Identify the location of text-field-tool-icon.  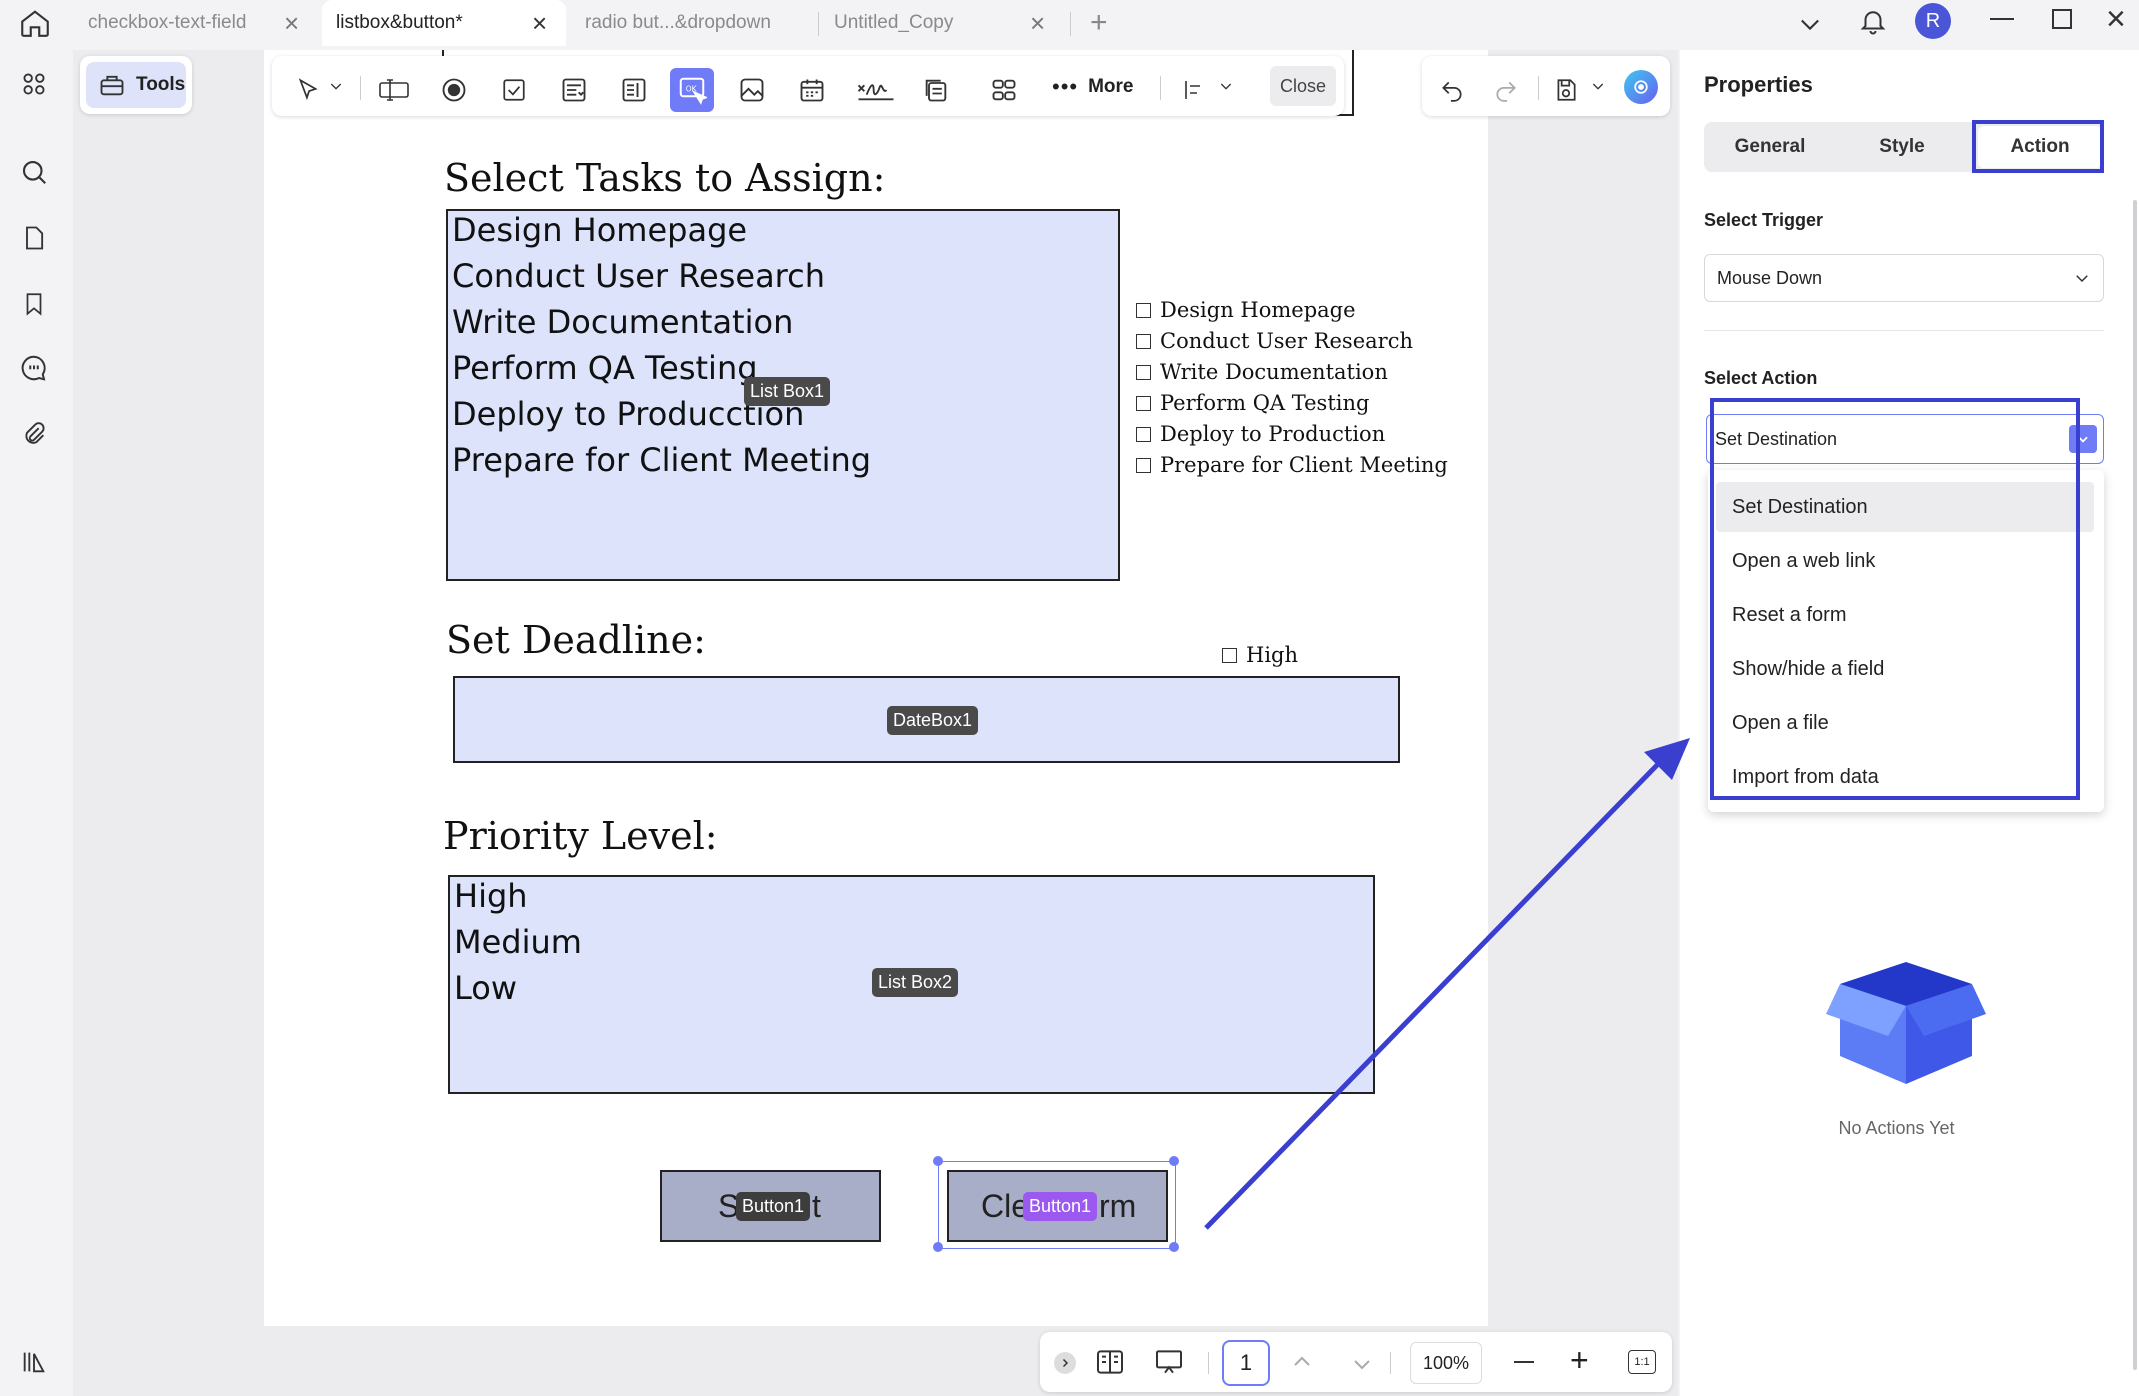
(394, 90).